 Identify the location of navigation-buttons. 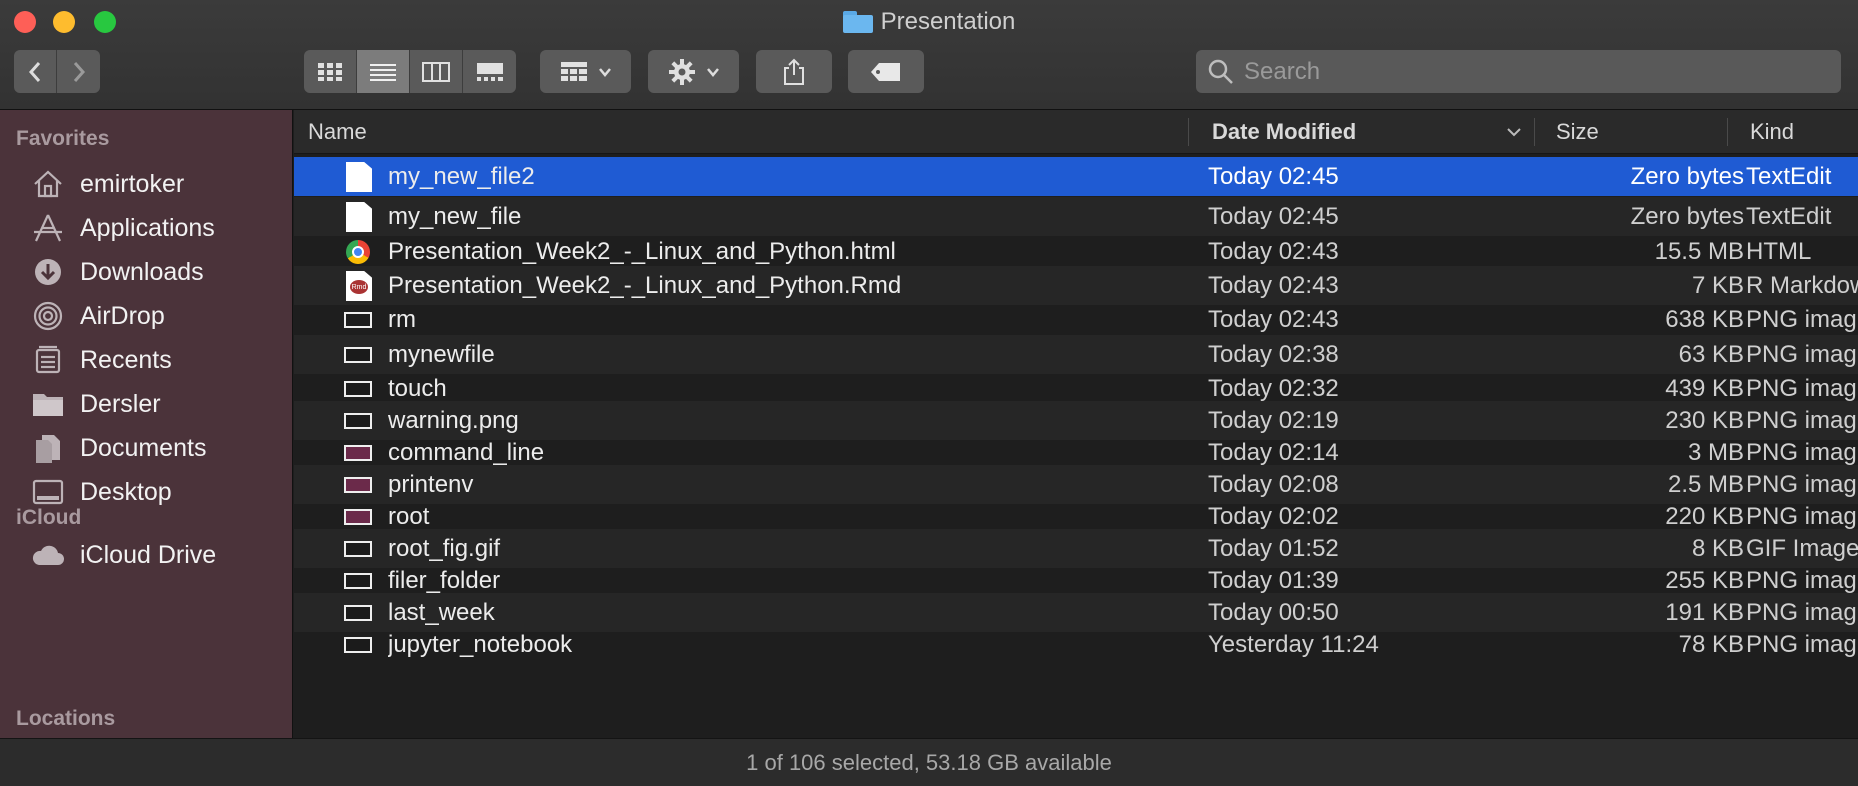
(57, 71).